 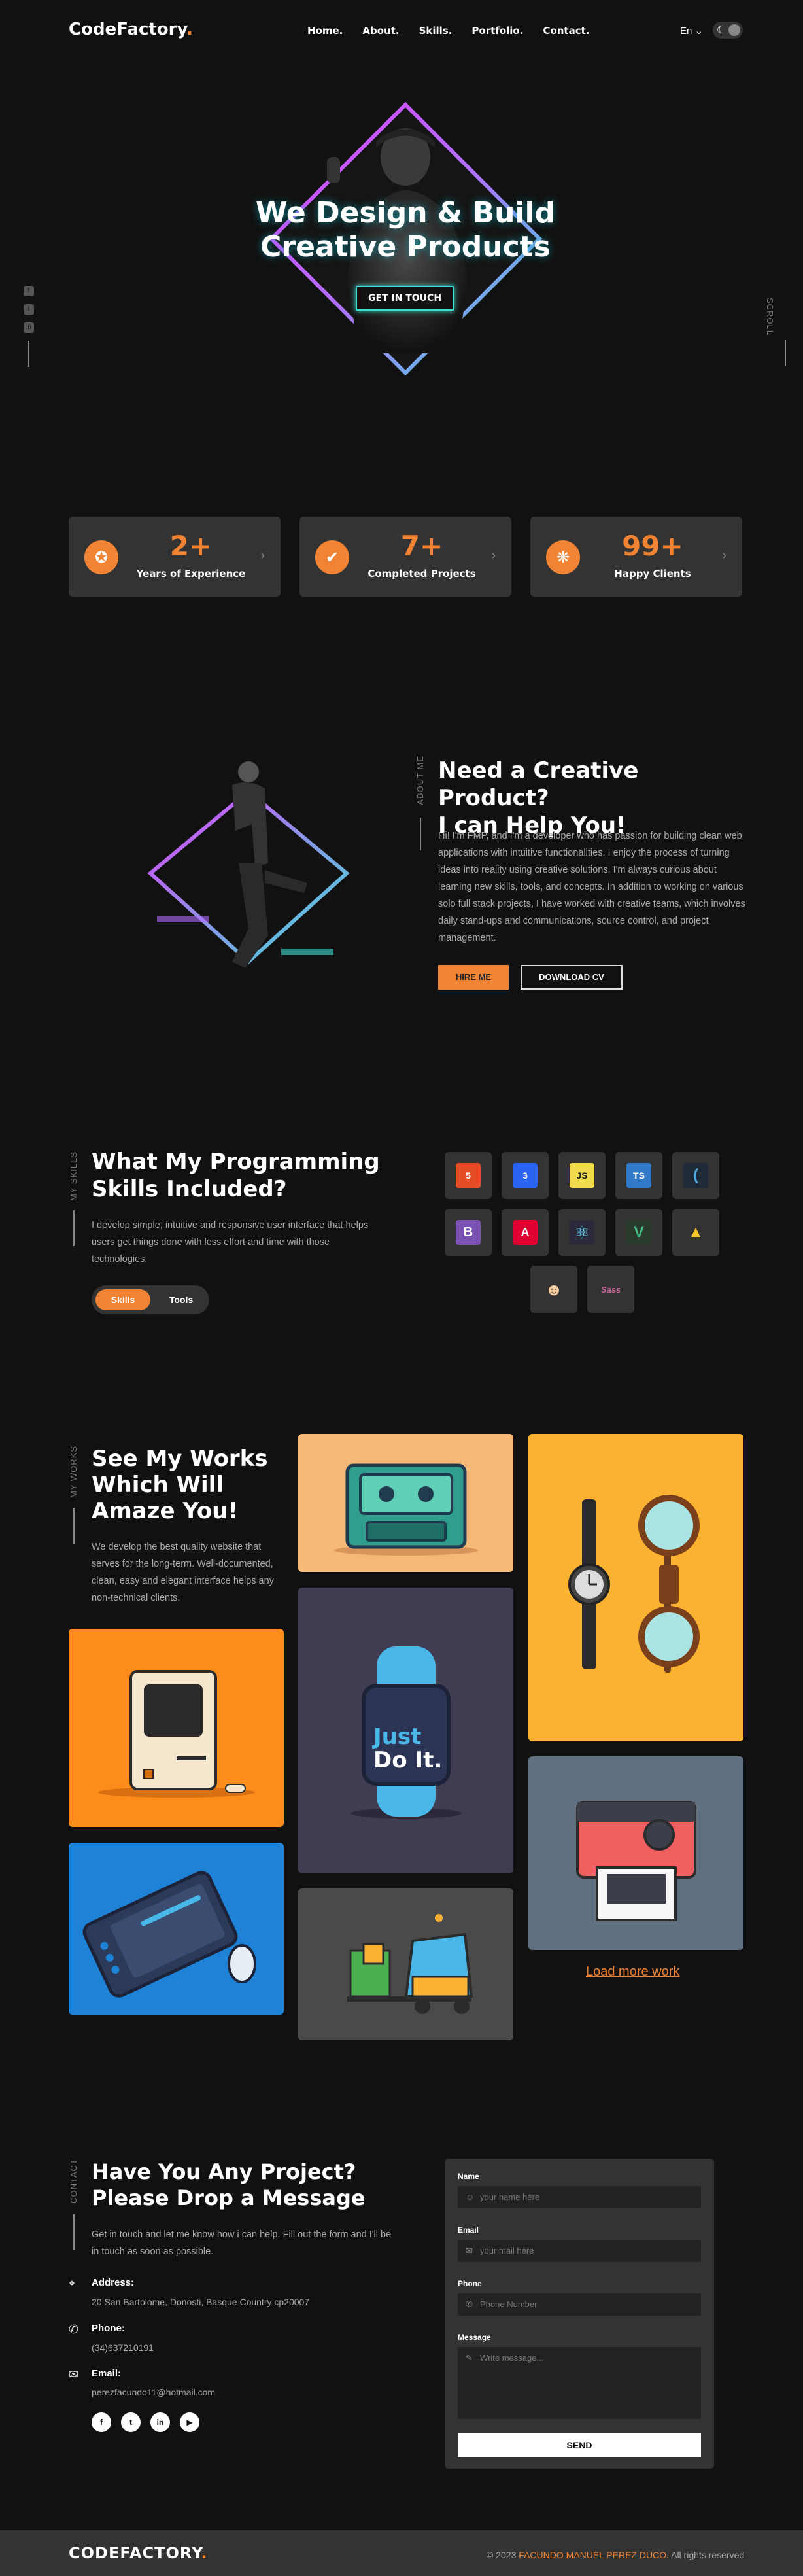 I want to click on award-icon: ✪, so click(x=101, y=557).